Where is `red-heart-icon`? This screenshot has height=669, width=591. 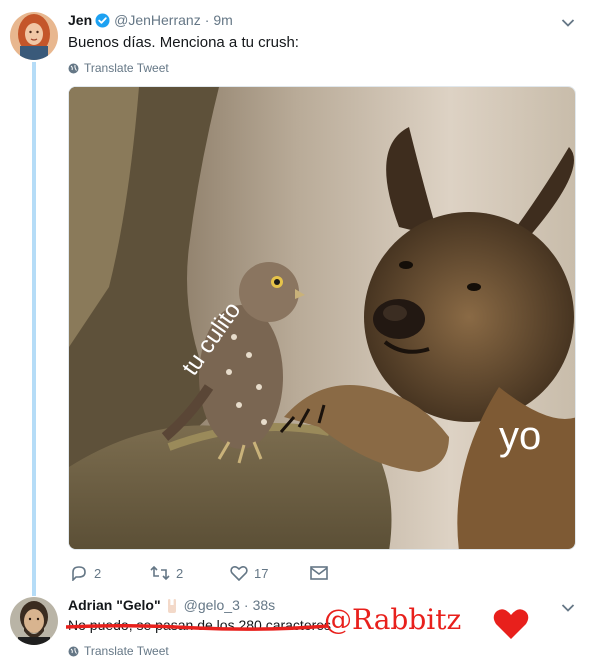
red-heart-icon is located at coordinates (511, 624).